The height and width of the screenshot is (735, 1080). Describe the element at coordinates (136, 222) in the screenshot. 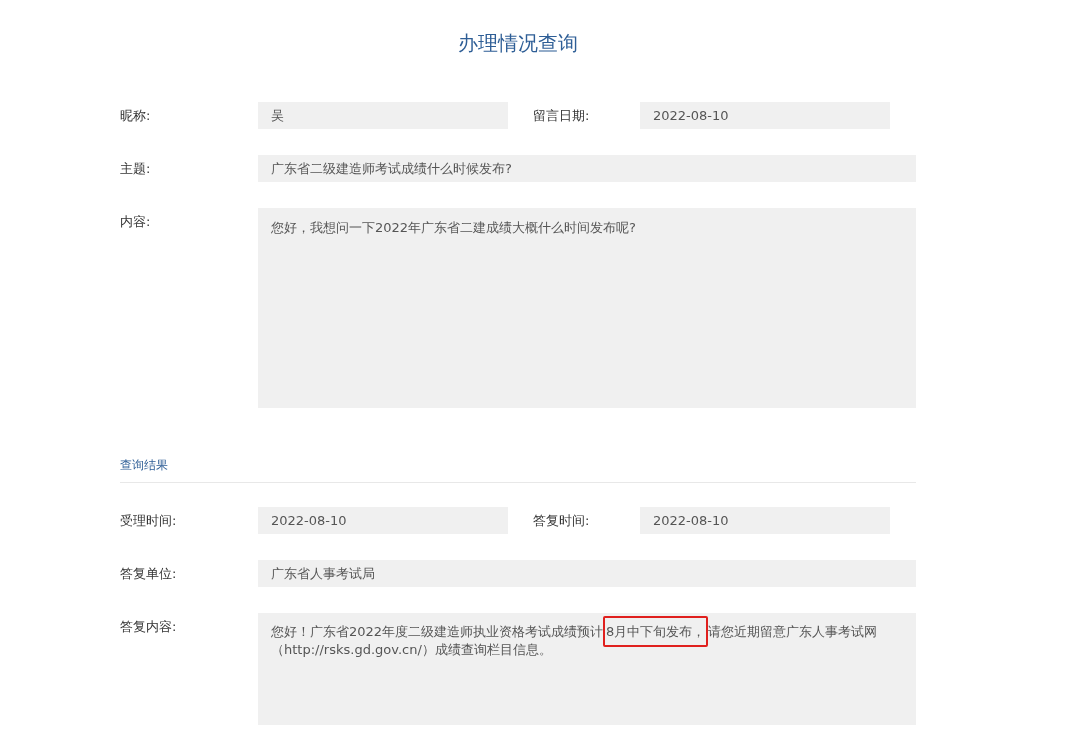

I see `field-label: 内容:` at that location.